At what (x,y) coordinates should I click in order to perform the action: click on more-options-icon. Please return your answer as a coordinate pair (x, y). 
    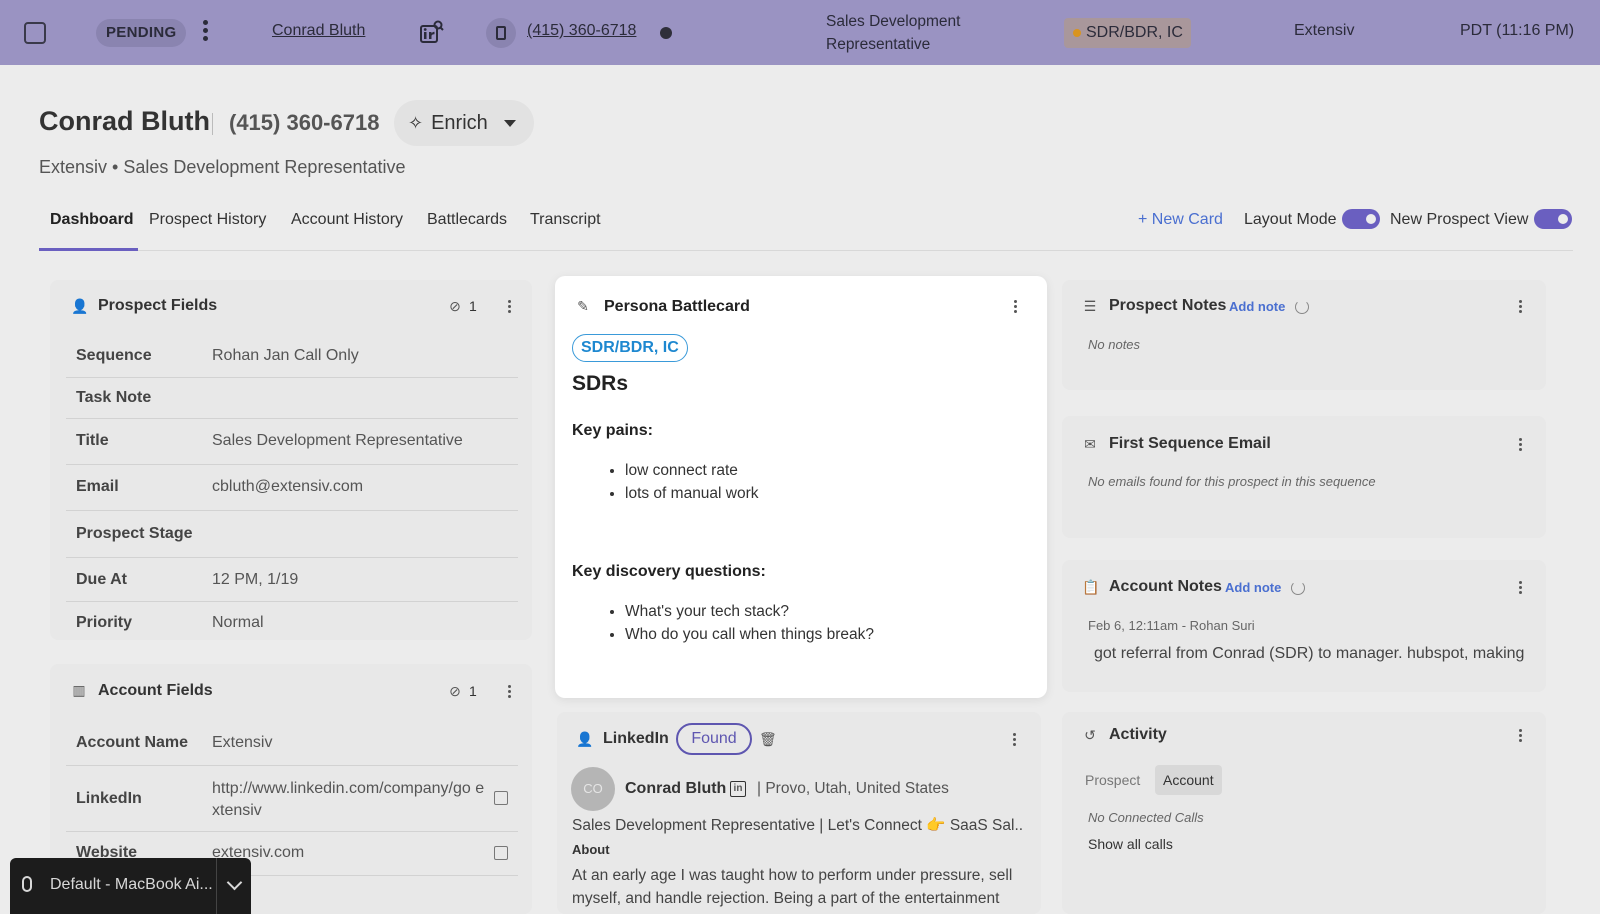
    Looking at the image, I should click on (205, 33).